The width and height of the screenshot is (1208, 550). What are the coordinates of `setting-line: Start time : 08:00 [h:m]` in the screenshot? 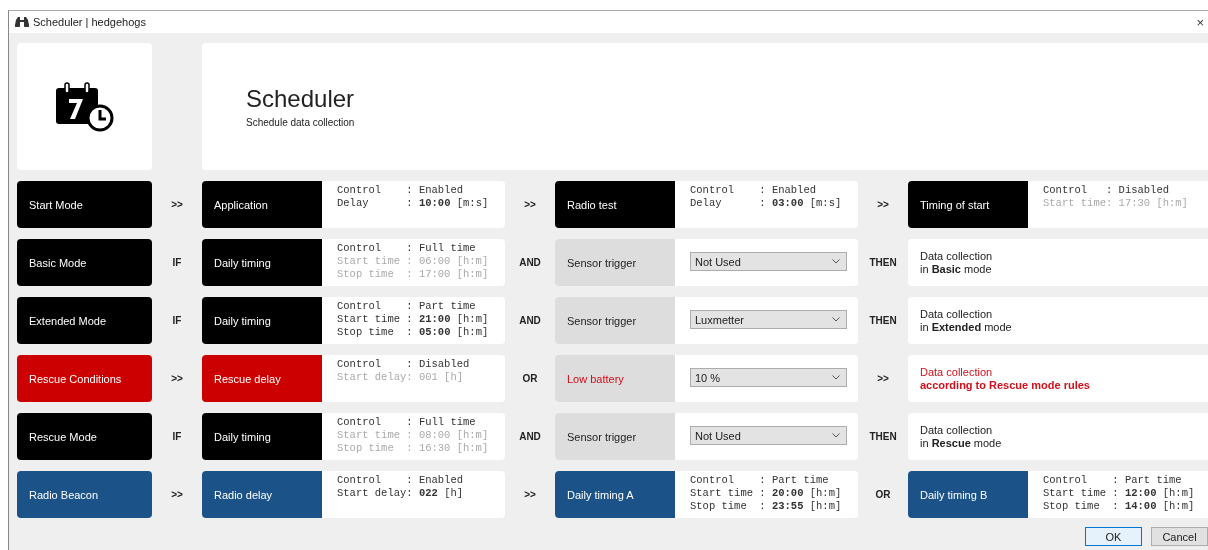 It's located at (413, 435).